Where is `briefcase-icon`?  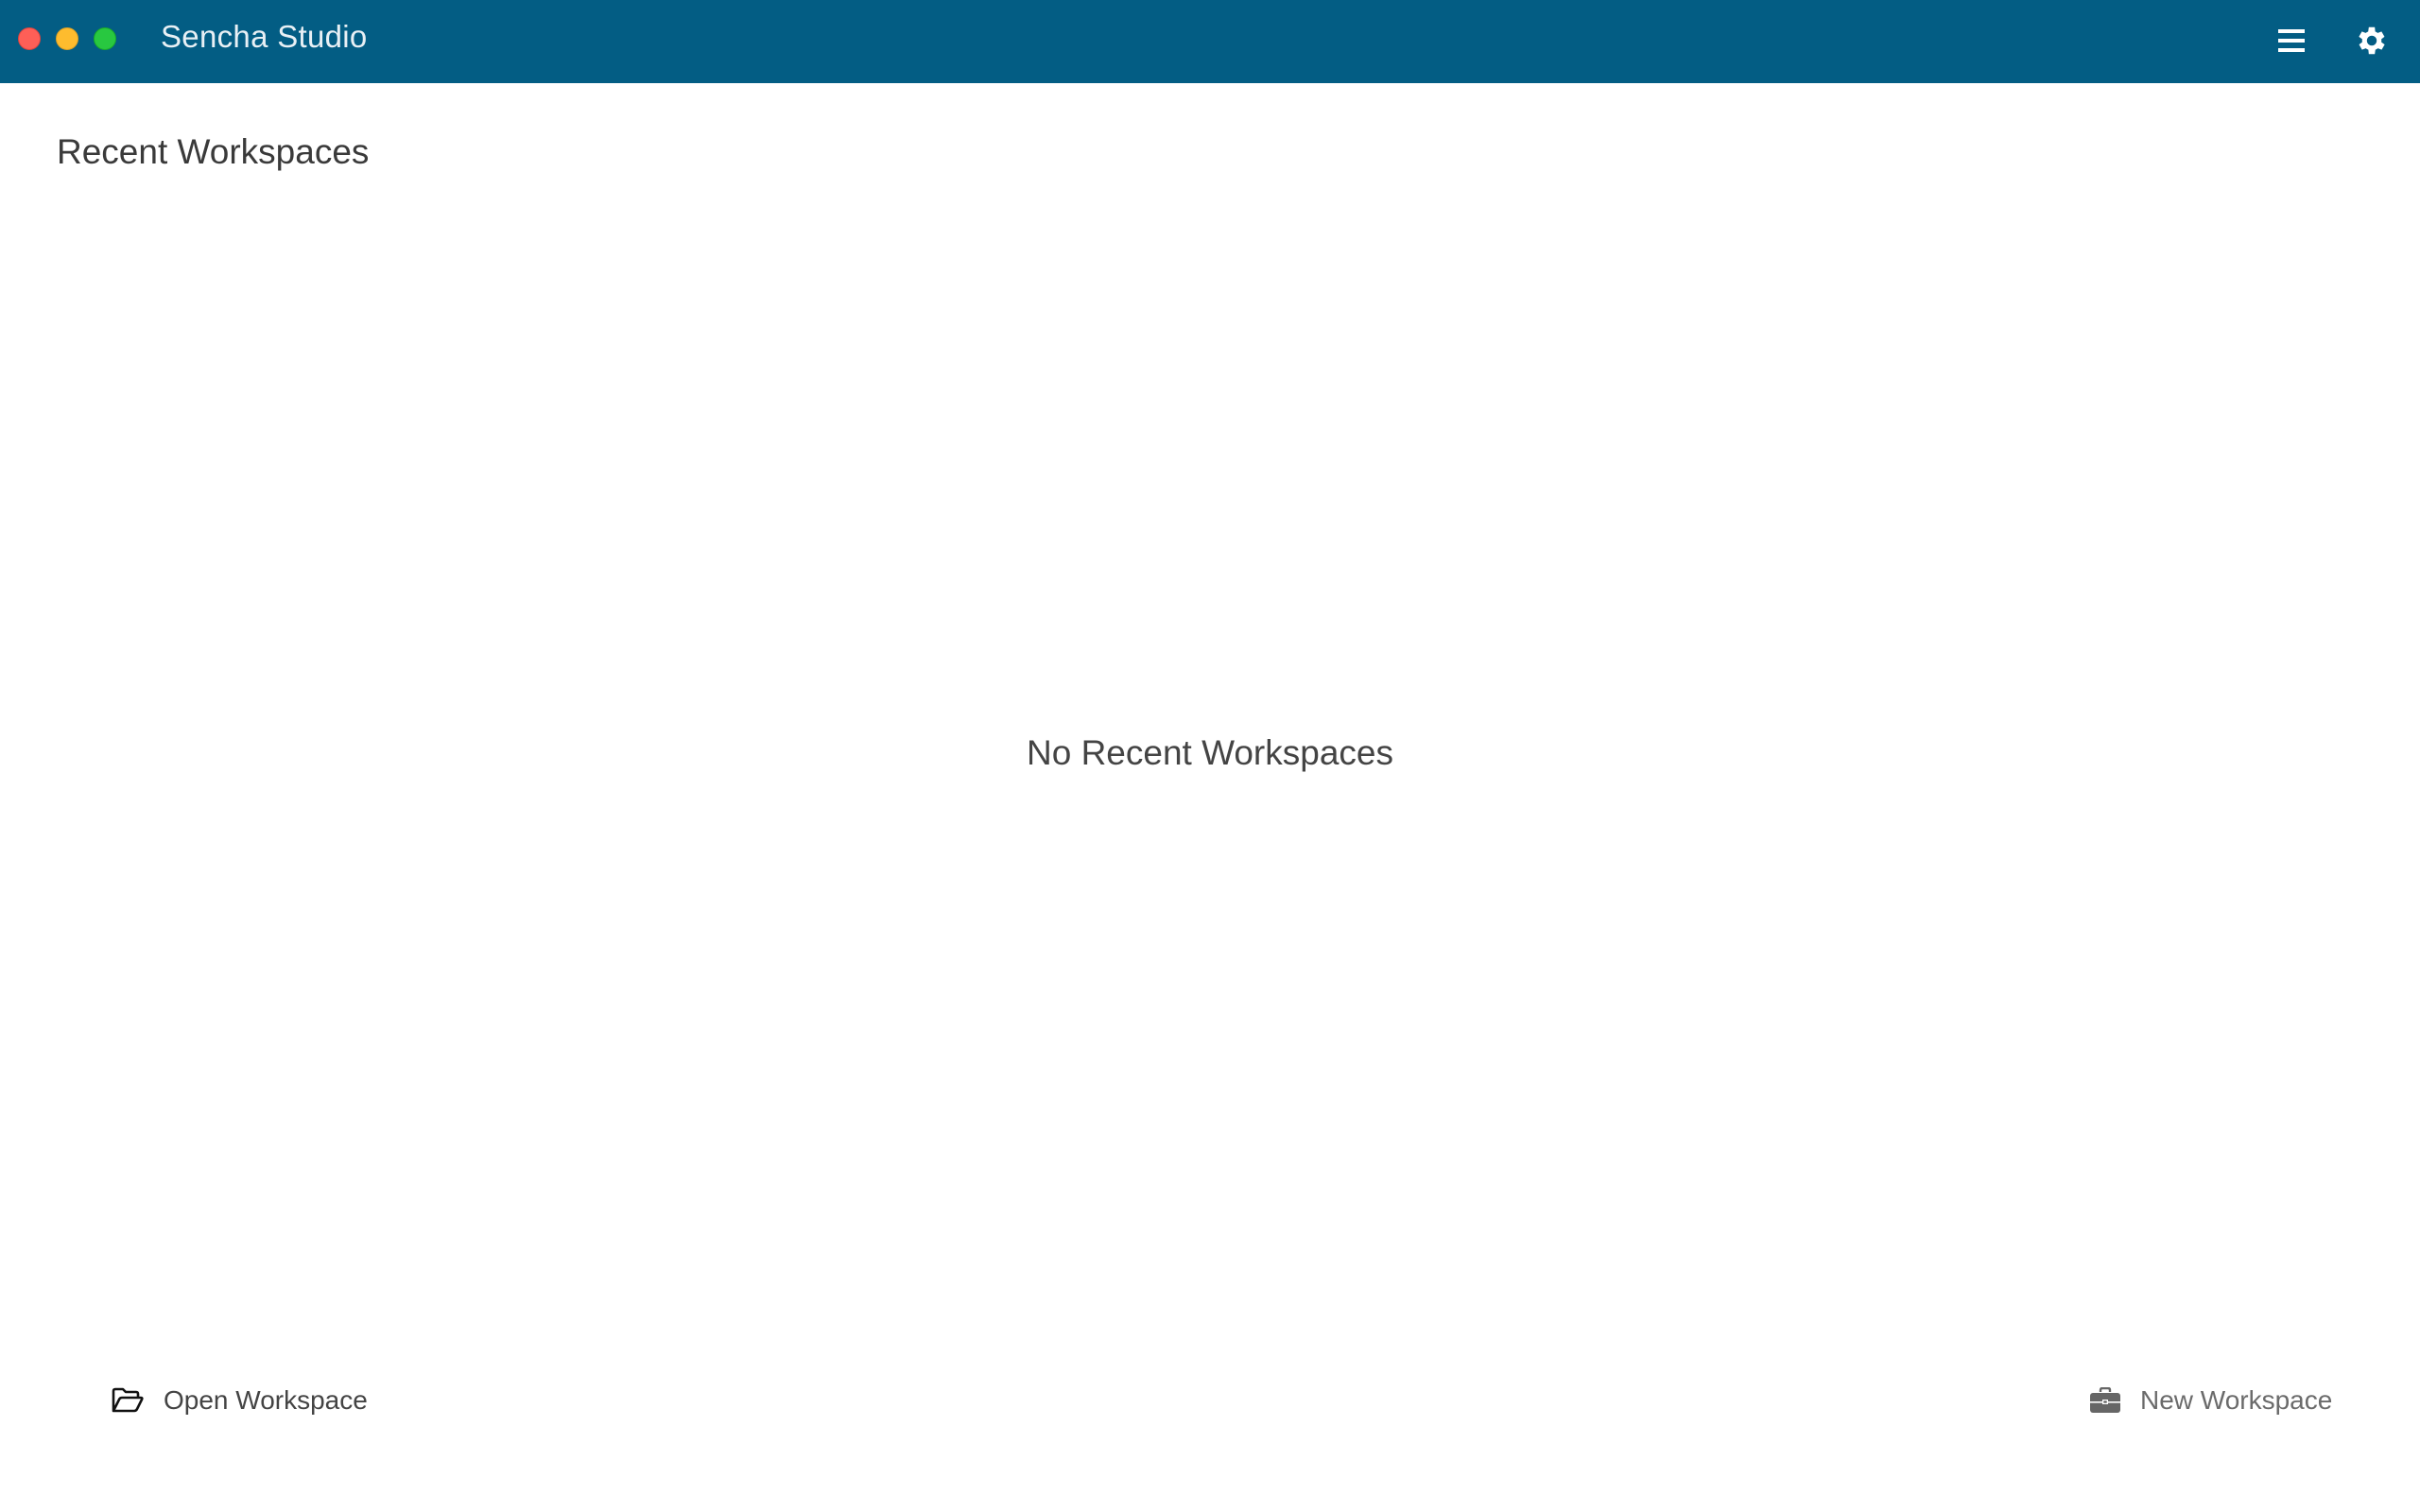
briefcase-icon is located at coordinates (2105, 1400).